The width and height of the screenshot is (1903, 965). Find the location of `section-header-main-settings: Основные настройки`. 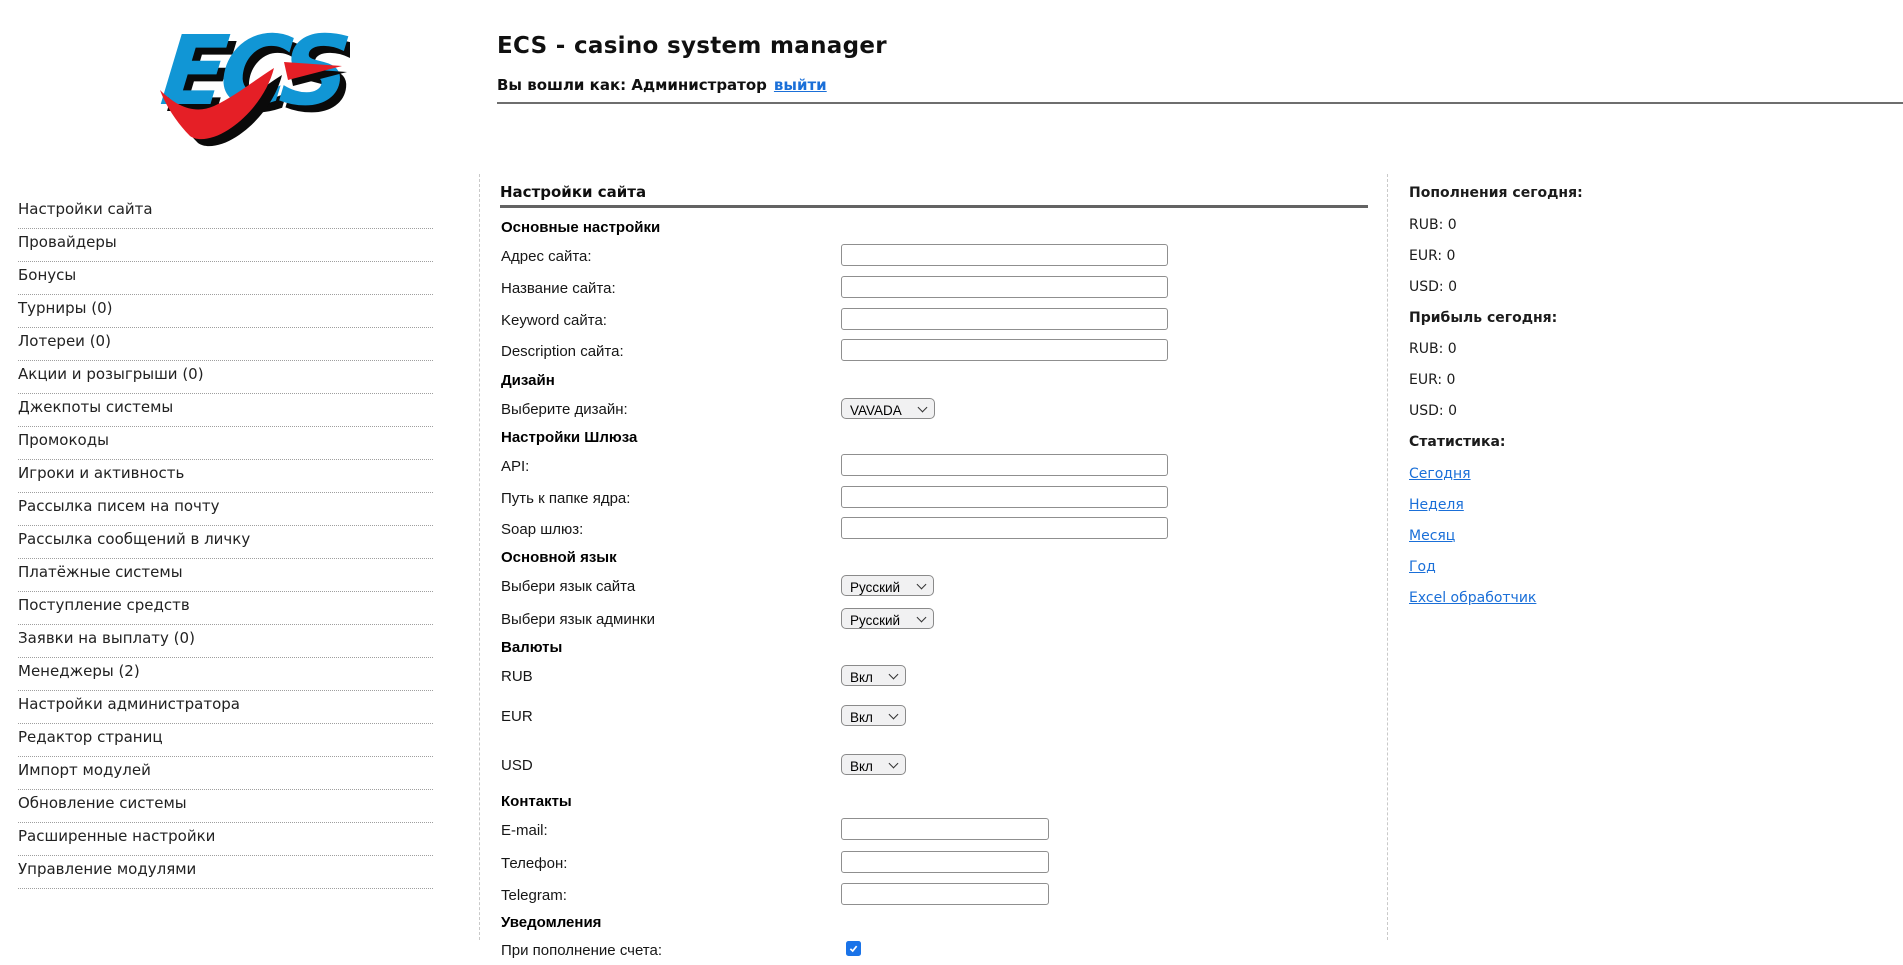

section-header-main-settings: Основные настройки is located at coordinates (581, 227).